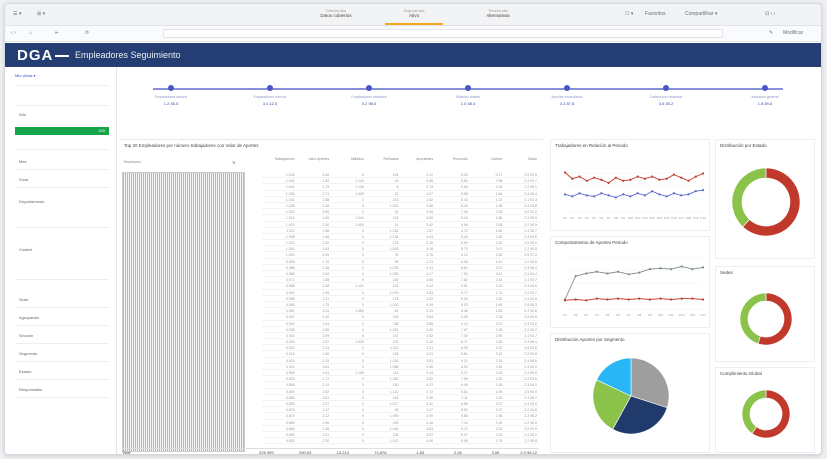 Image resolution: width=827 pixels, height=459 pixels. I want to click on column-header: Afiliados, so click(348, 159).